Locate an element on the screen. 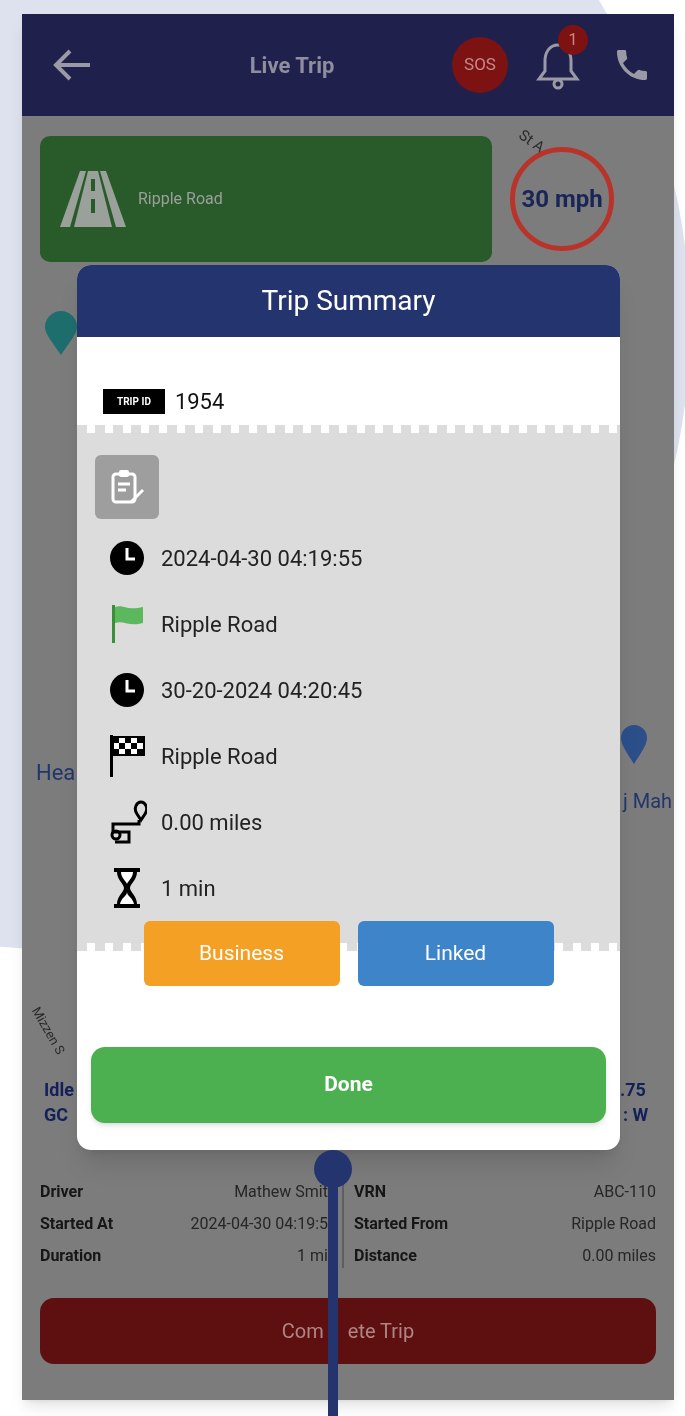  info-value: 1 mi is located at coordinates (312, 1256).